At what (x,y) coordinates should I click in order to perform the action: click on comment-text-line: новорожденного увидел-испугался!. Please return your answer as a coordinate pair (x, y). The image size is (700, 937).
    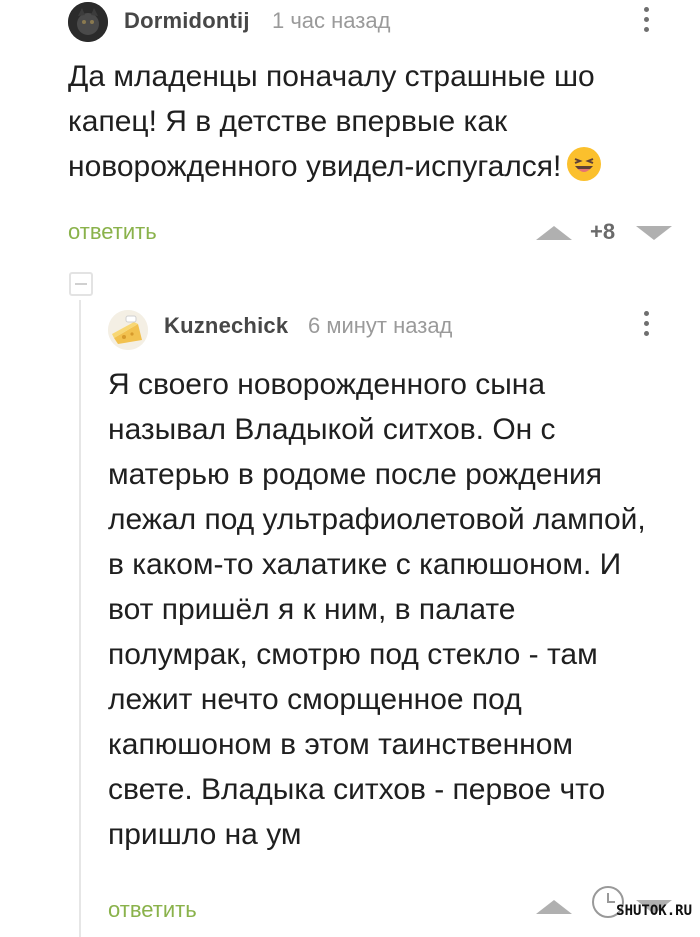
    Looking at the image, I should click on (373, 166).